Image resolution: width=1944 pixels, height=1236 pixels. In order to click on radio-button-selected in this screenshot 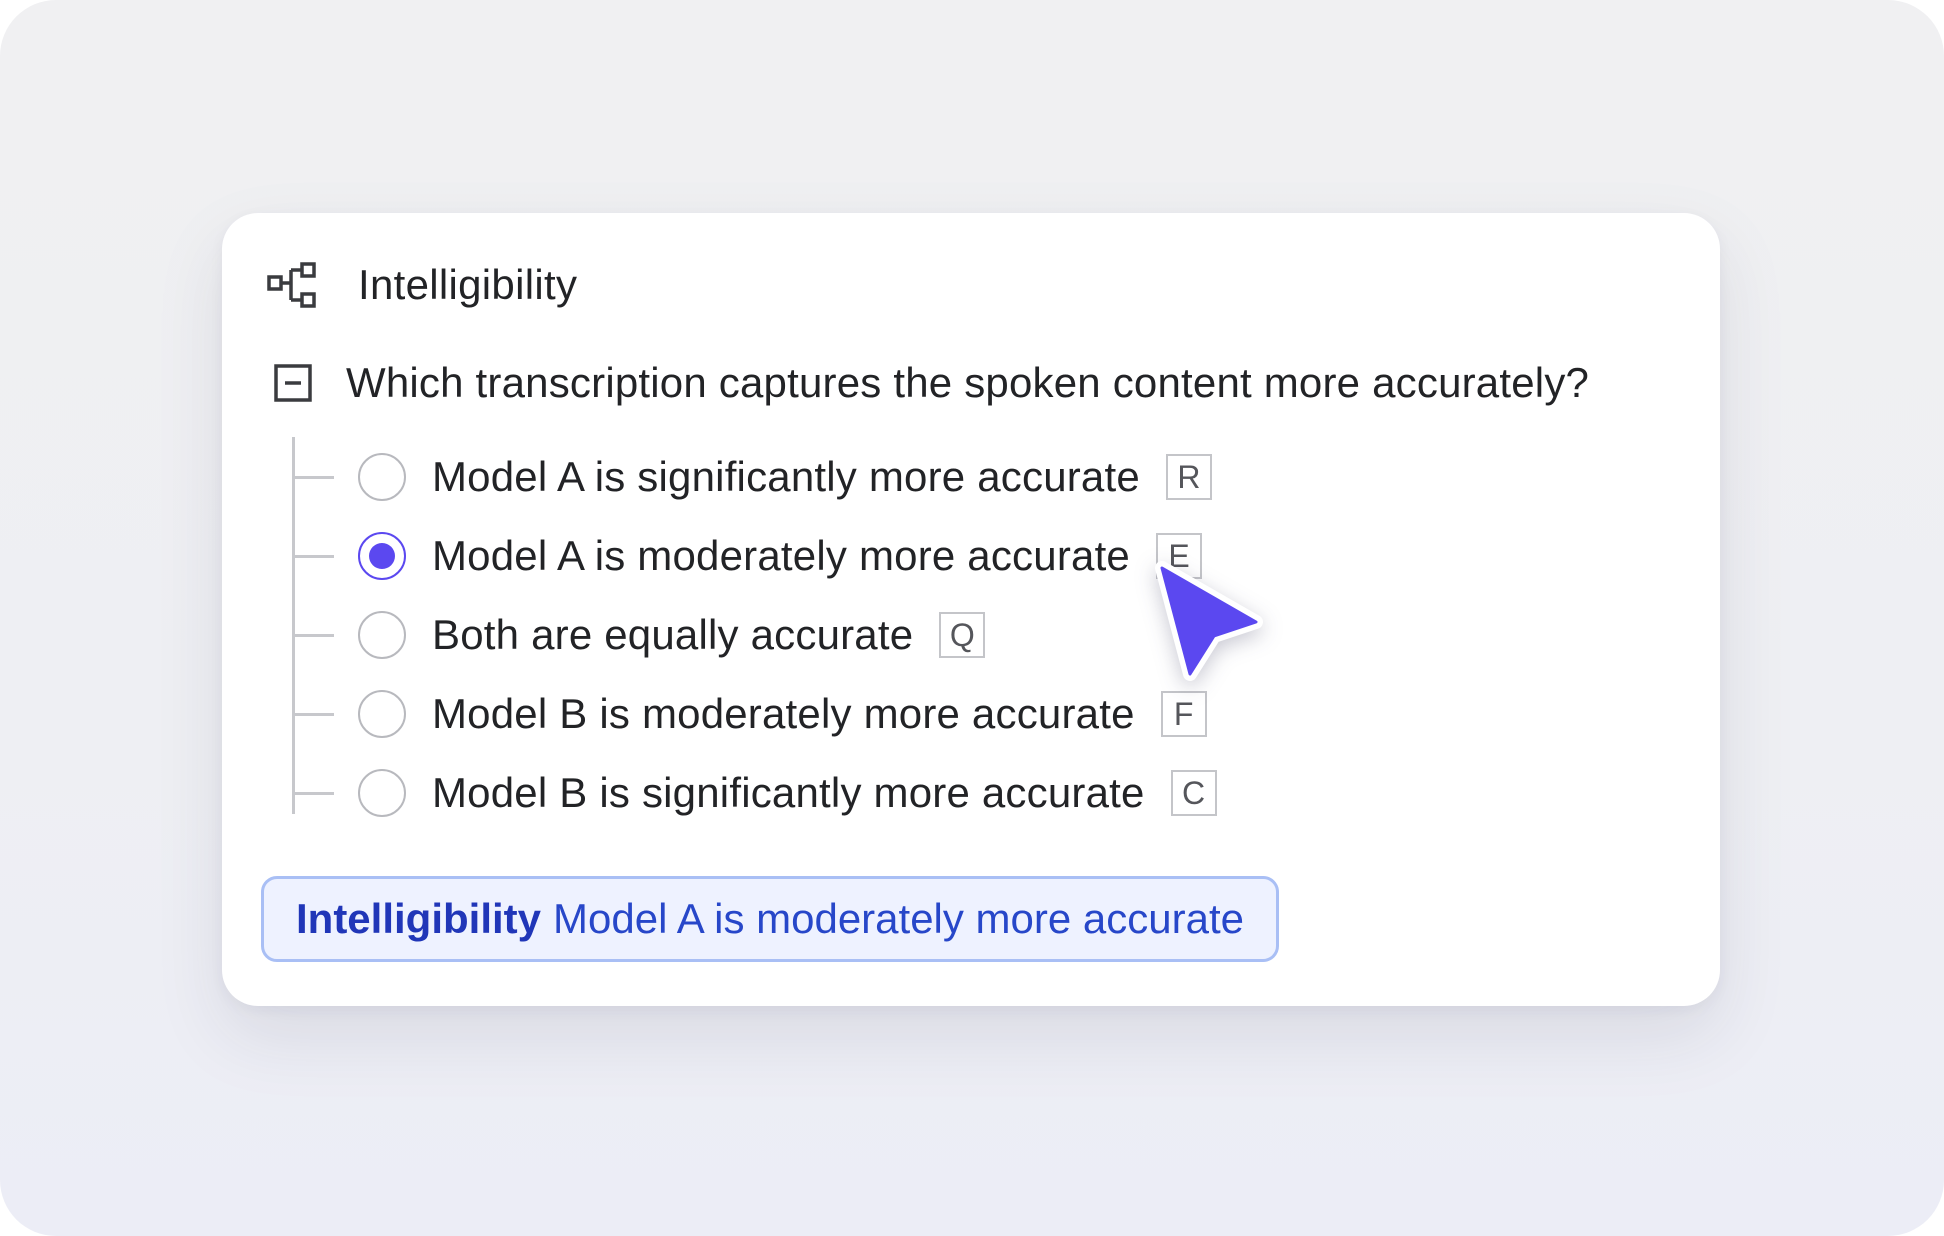, I will do `click(382, 556)`.